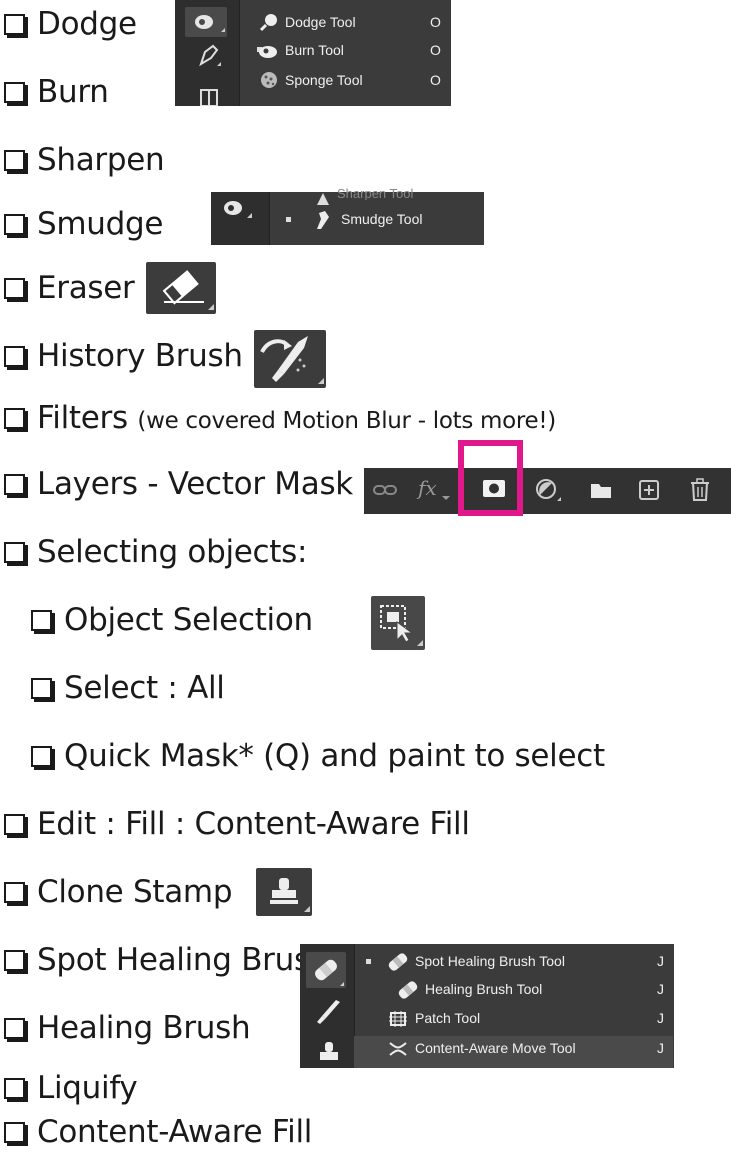  Describe the element at coordinates (435, 80) in the screenshot. I see `shortcut-sponge: O` at that location.